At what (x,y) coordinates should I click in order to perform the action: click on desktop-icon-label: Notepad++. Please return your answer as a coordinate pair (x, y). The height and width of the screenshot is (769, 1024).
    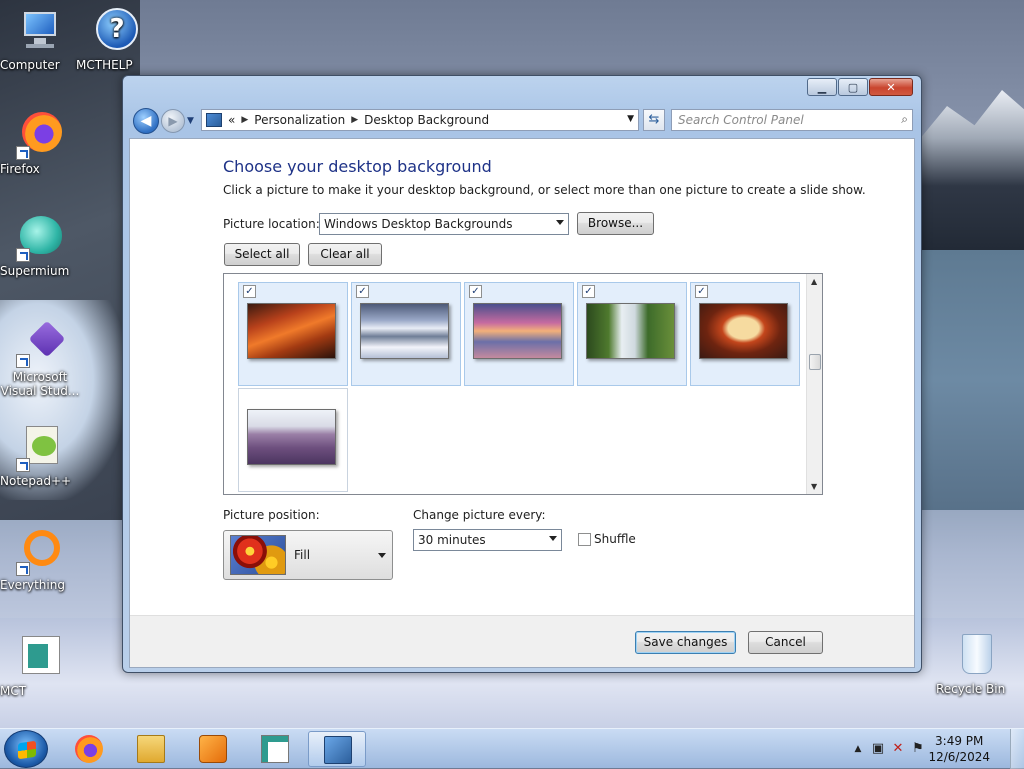
    Looking at the image, I should click on (36, 481).